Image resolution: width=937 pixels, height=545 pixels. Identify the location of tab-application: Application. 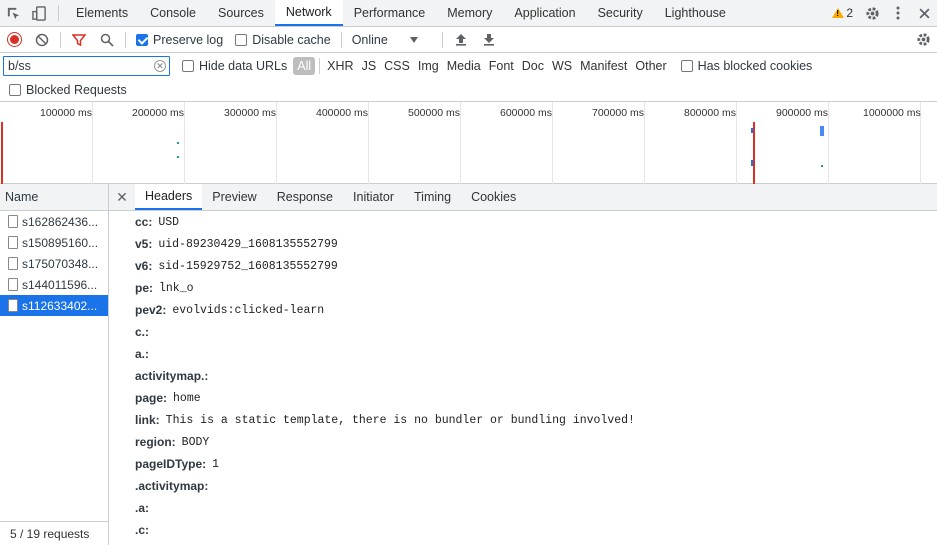
(544, 13).